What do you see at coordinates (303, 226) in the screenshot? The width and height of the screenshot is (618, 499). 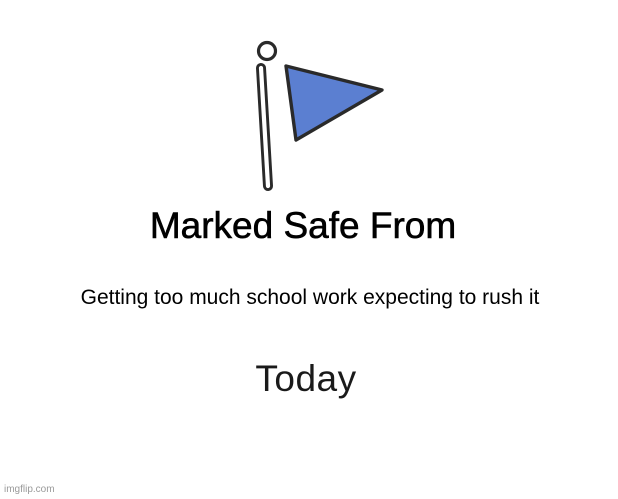 I see `meme-title-text: Marked Safe From` at bounding box center [303, 226].